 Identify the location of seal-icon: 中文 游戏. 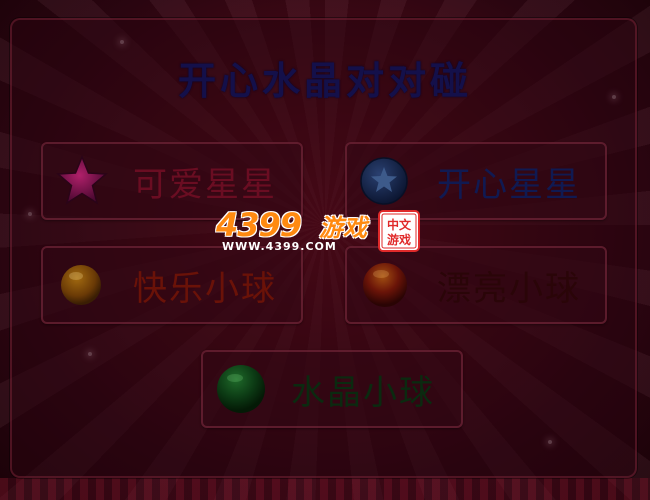
(399, 231).